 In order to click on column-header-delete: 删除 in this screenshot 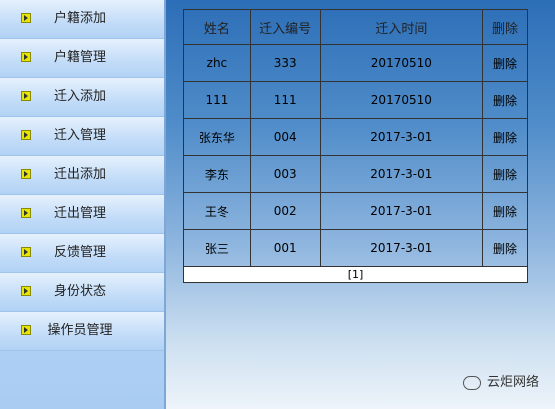, I will do `click(505, 27)`.